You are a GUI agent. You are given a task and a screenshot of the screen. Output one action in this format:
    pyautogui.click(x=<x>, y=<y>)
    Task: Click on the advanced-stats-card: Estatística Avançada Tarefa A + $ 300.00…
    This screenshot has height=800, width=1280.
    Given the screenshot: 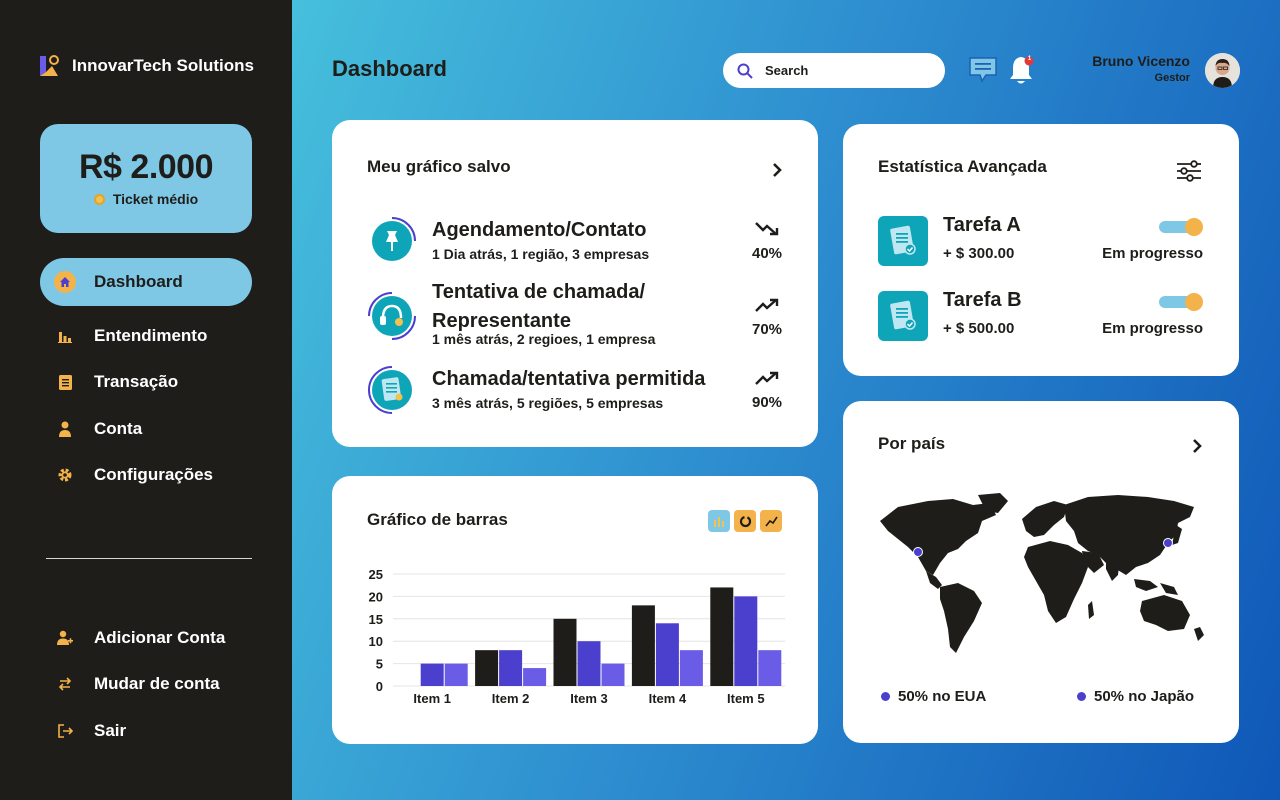 What is the action you would take?
    pyautogui.click(x=1041, y=250)
    